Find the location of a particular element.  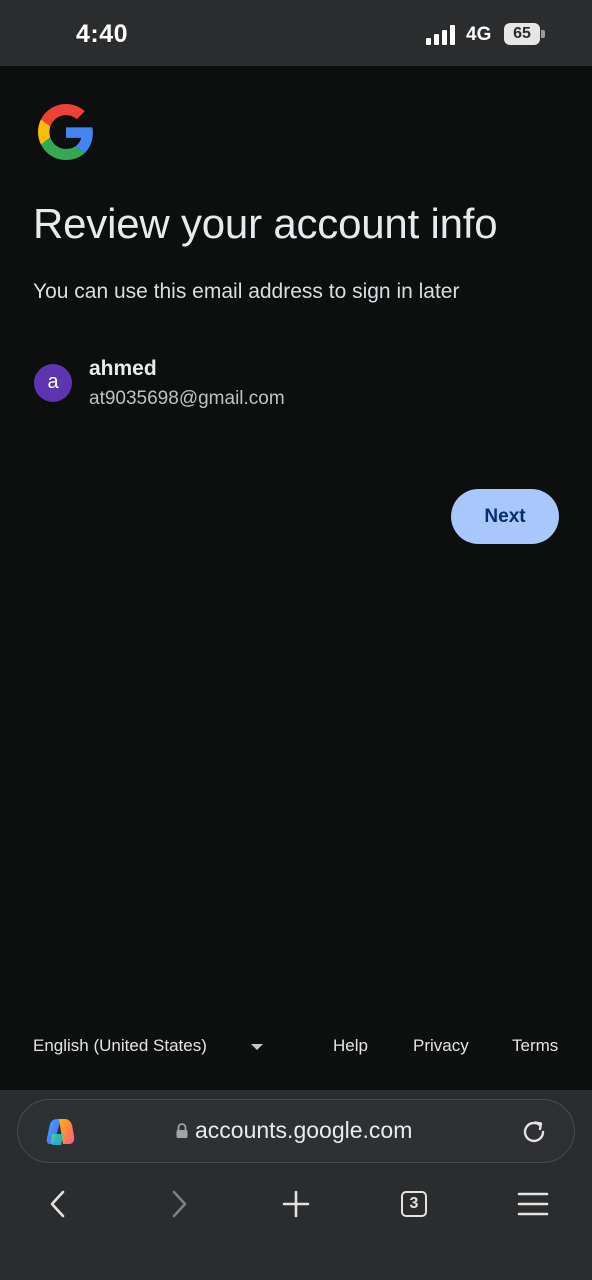

battery-cap is located at coordinates (543, 34).